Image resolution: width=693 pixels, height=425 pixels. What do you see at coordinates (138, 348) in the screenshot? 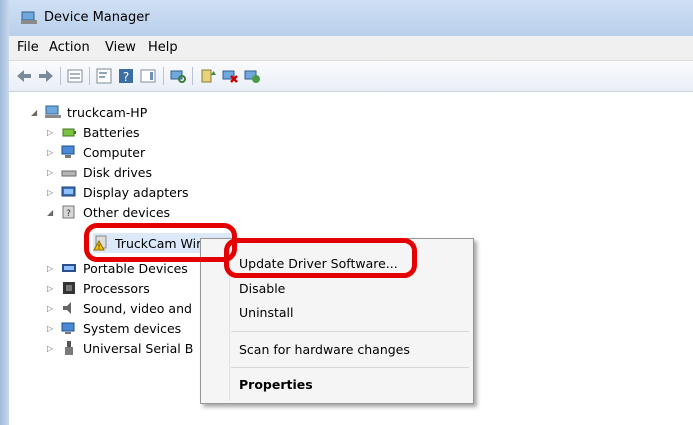
I see `tree-label: Universal Serial B` at bounding box center [138, 348].